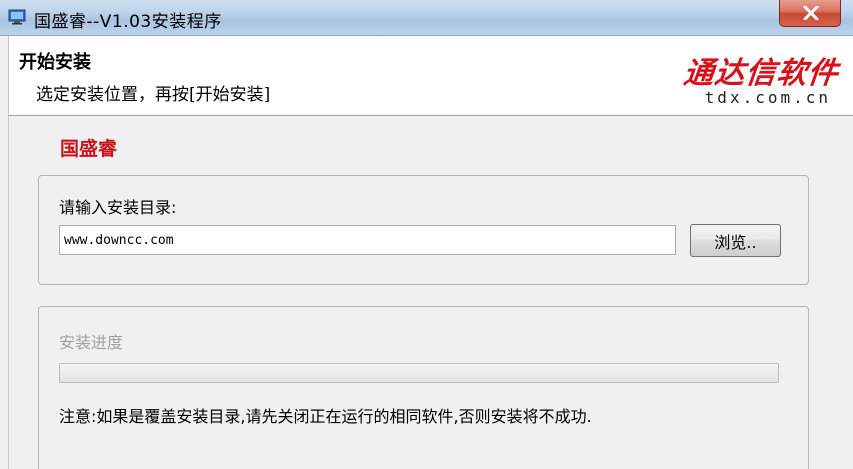  Describe the element at coordinates (89, 149) in the screenshot. I see `app-name: 国盛睿` at that location.